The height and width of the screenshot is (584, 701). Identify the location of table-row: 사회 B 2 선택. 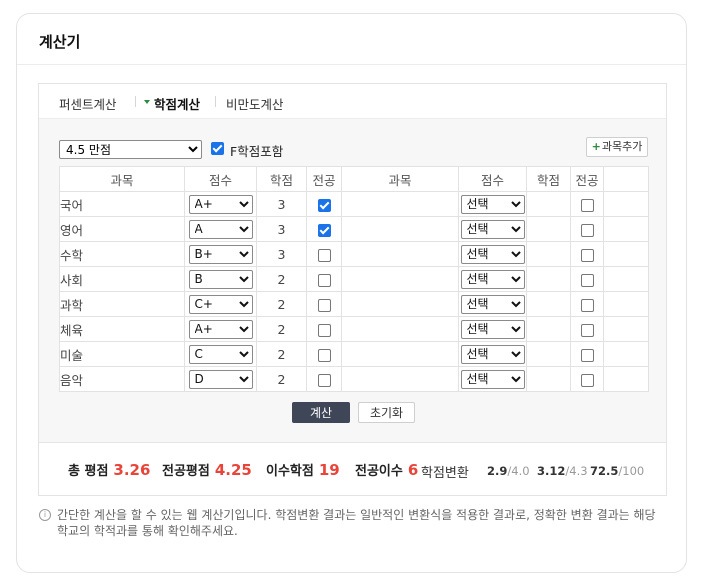
(354, 279).